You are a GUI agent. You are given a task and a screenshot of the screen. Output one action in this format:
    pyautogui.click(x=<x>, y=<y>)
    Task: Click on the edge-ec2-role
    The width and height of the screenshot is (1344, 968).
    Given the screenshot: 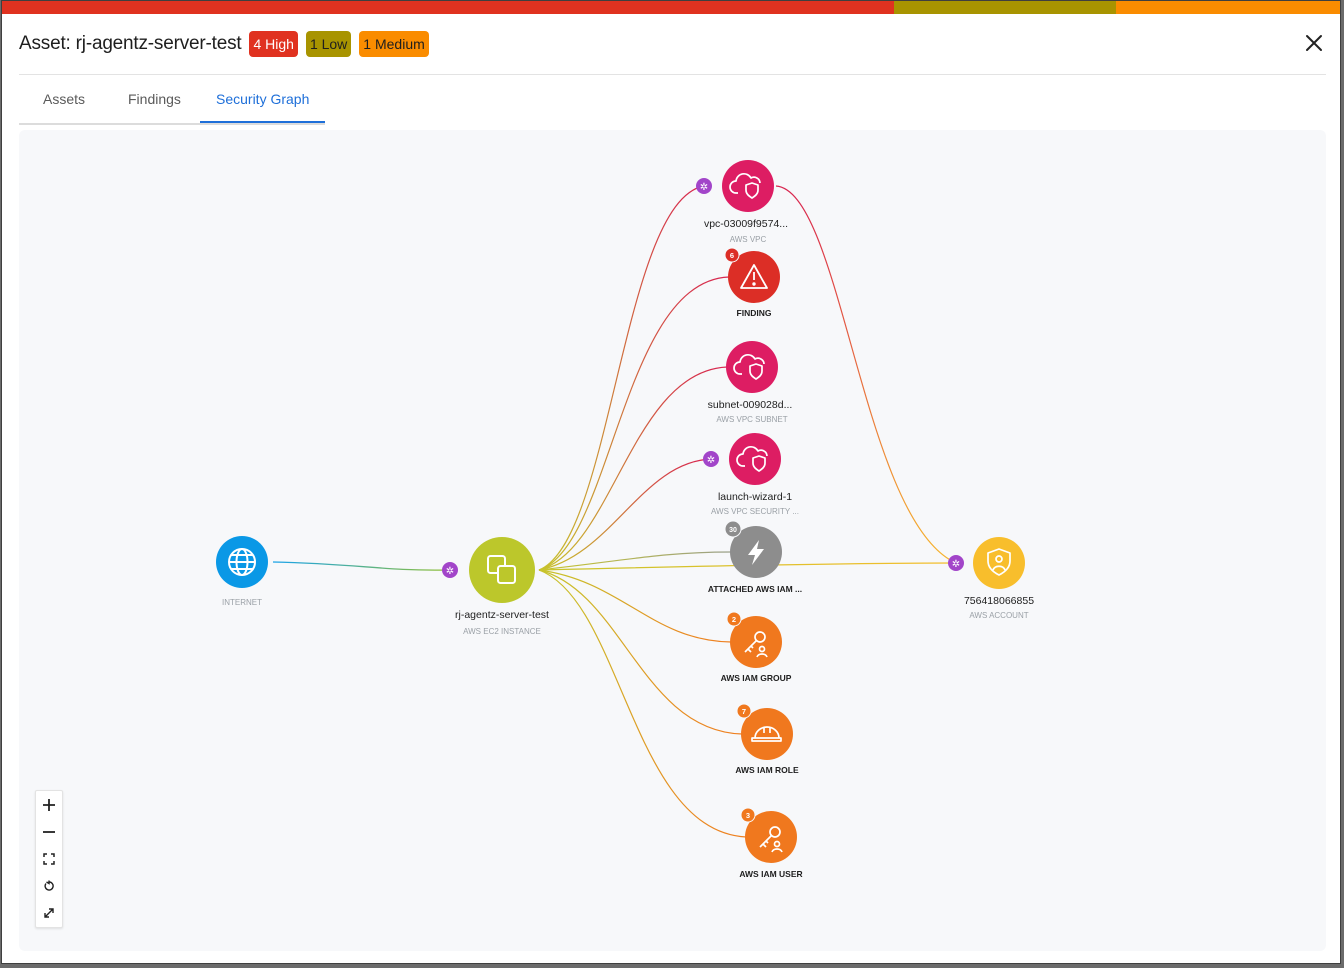 What is the action you would take?
    pyautogui.click(x=640, y=652)
    